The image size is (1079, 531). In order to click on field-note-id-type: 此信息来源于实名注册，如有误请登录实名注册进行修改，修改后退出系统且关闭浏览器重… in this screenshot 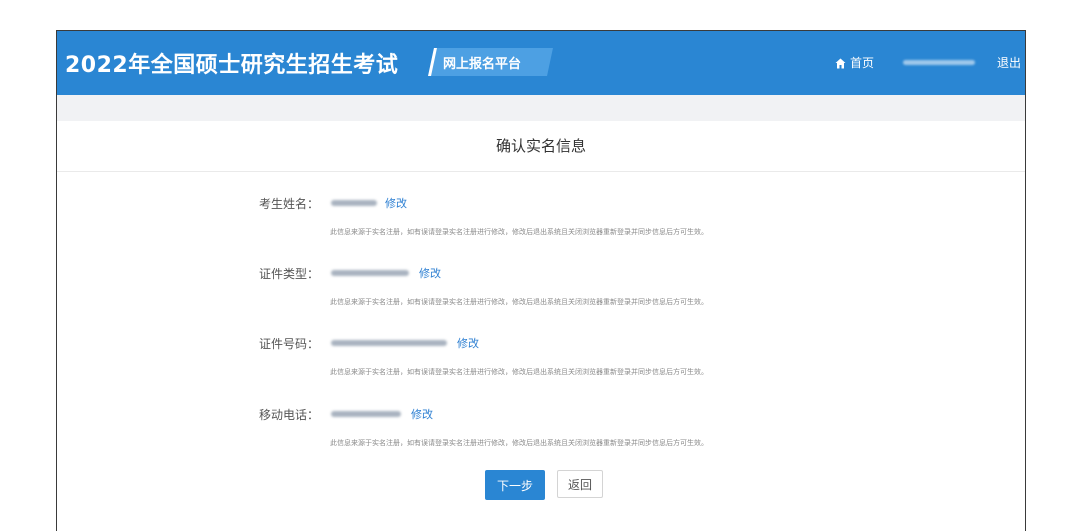, I will do `click(519, 302)`.